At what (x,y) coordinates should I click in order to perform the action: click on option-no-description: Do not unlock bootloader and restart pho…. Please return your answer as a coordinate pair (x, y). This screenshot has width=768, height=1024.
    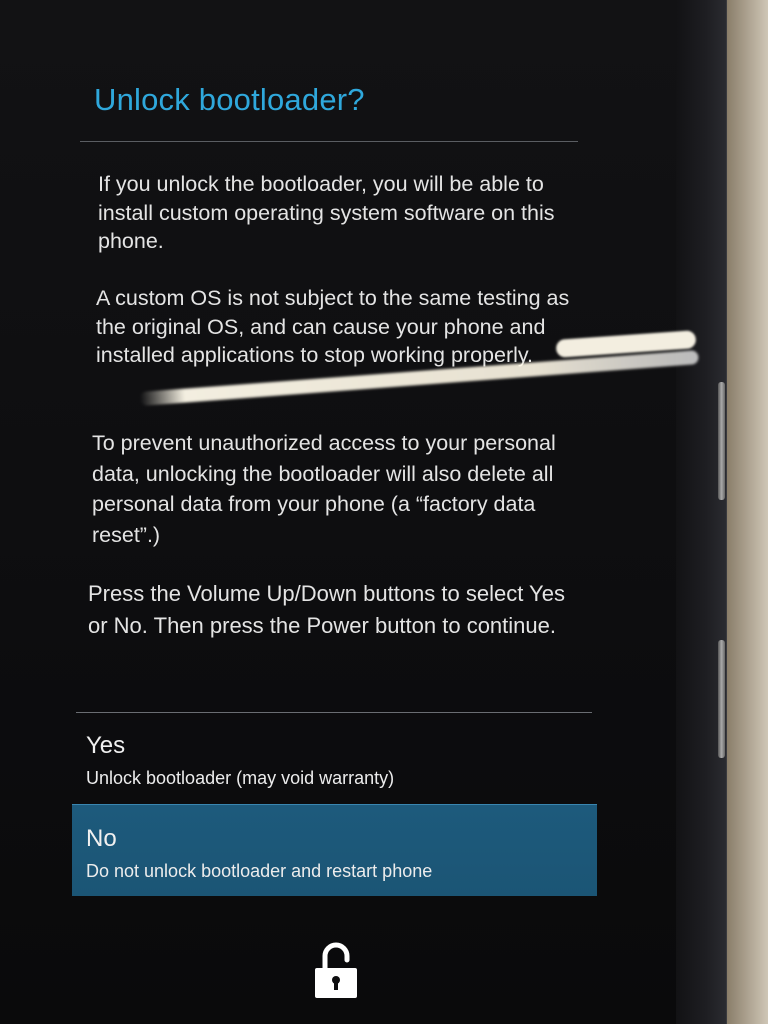
    Looking at the image, I should click on (259, 871).